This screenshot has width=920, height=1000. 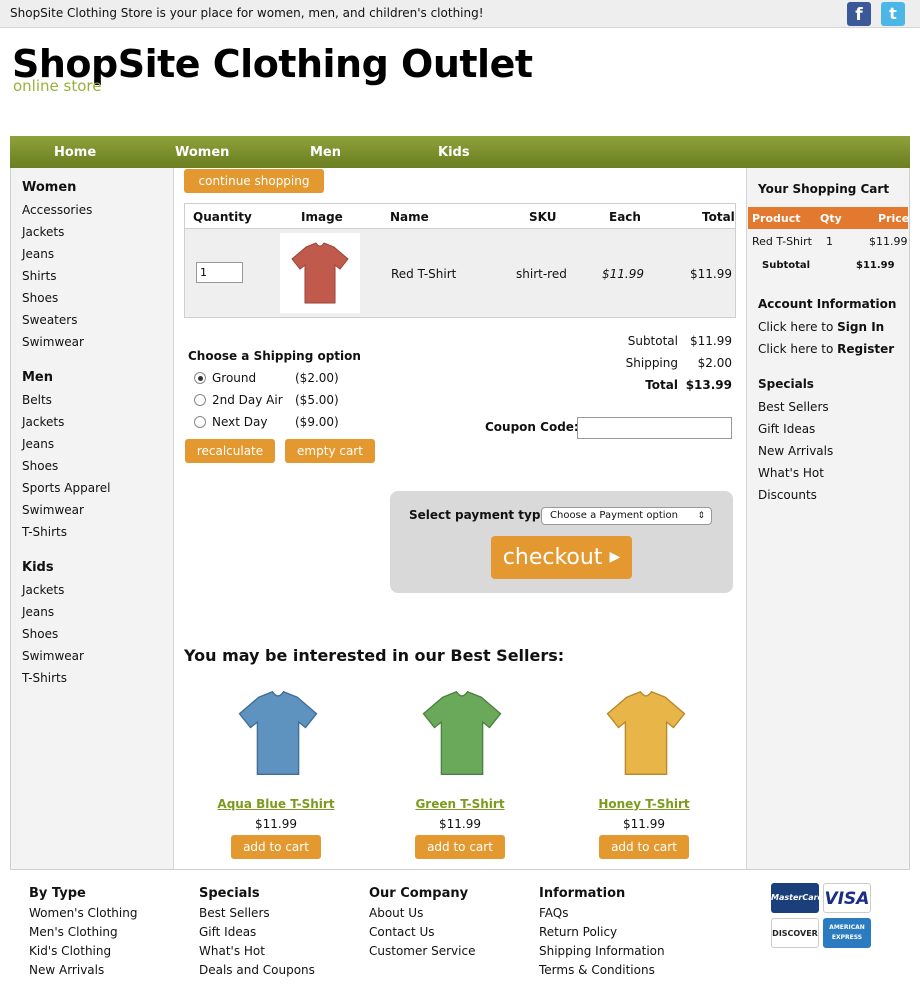 What do you see at coordinates (247, 400) in the screenshot?
I see `shipping-label-2nd-day-air: 2nd Day Air` at bounding box center [247, 400].